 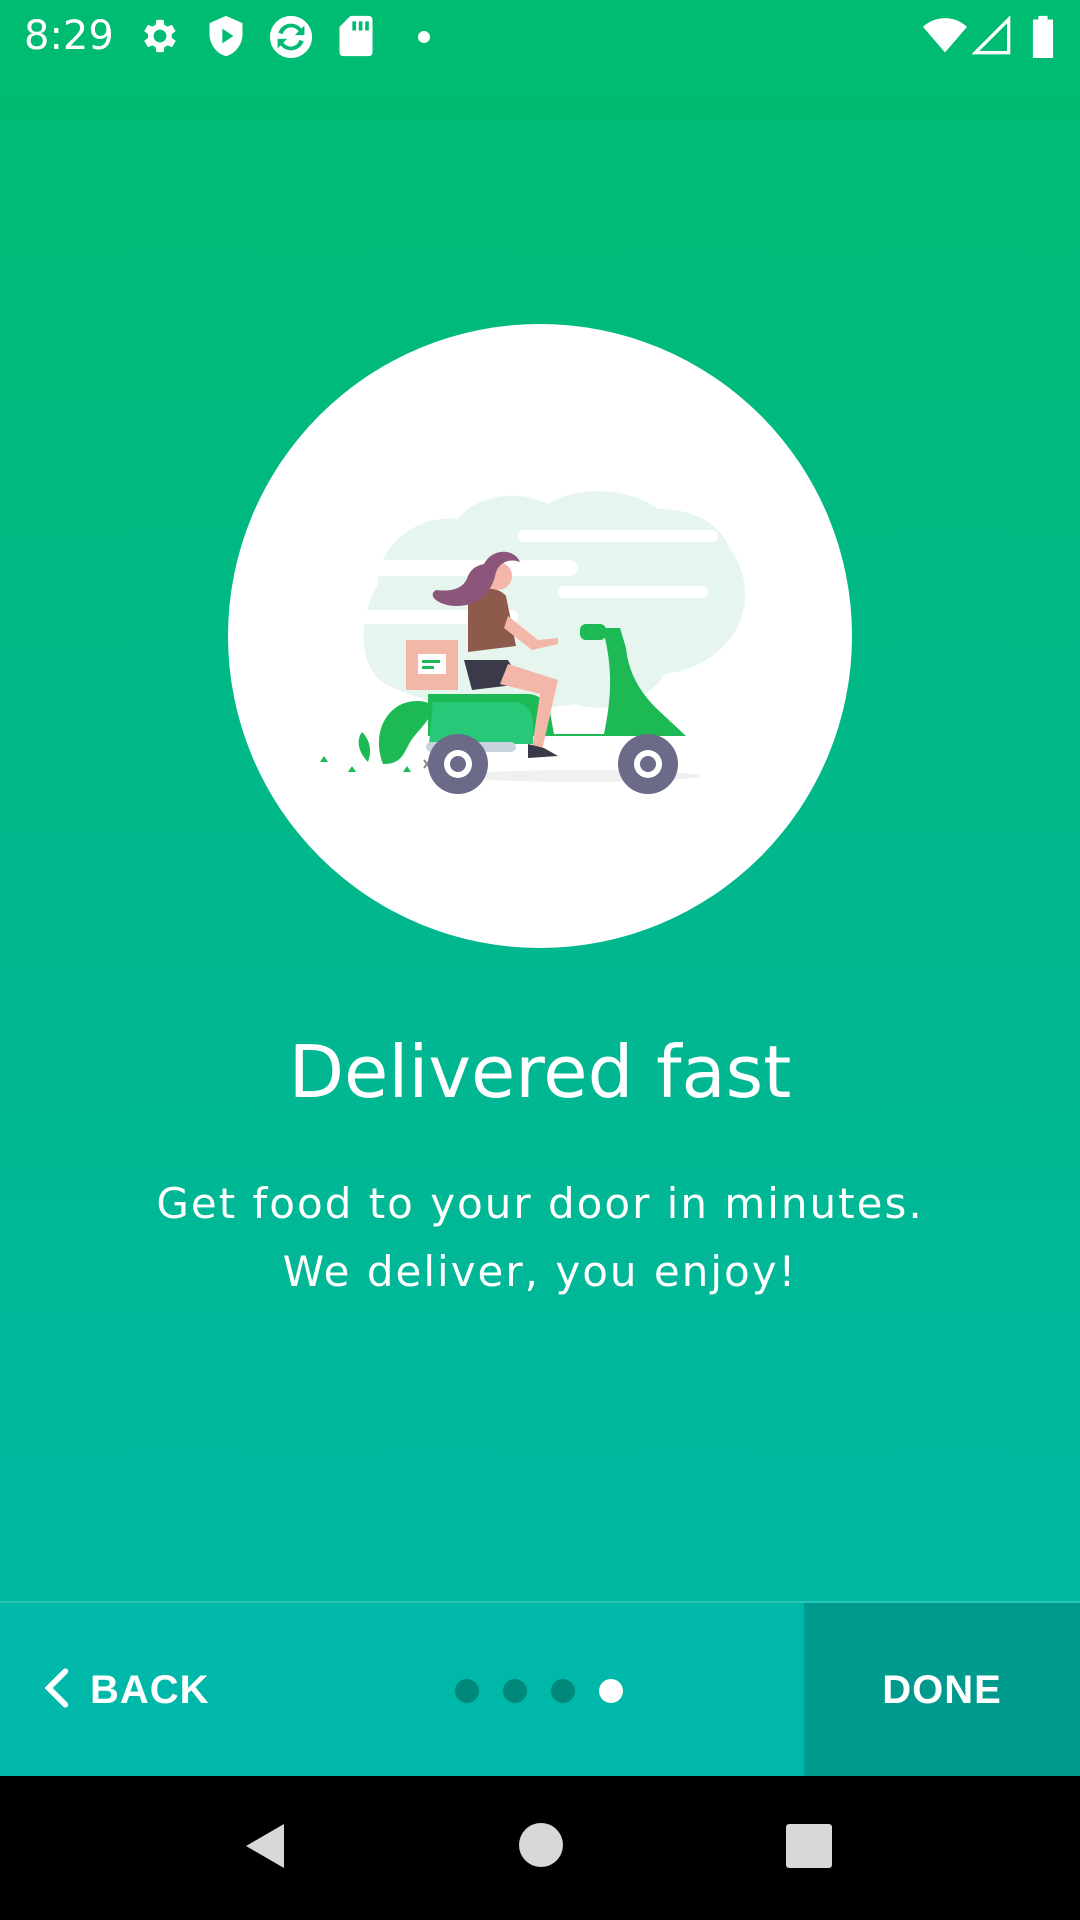 What do you see at coordinates (150, 1690) in the screenshot?
I see `back-button-label: BACK` at bounding box center [150, 1690].